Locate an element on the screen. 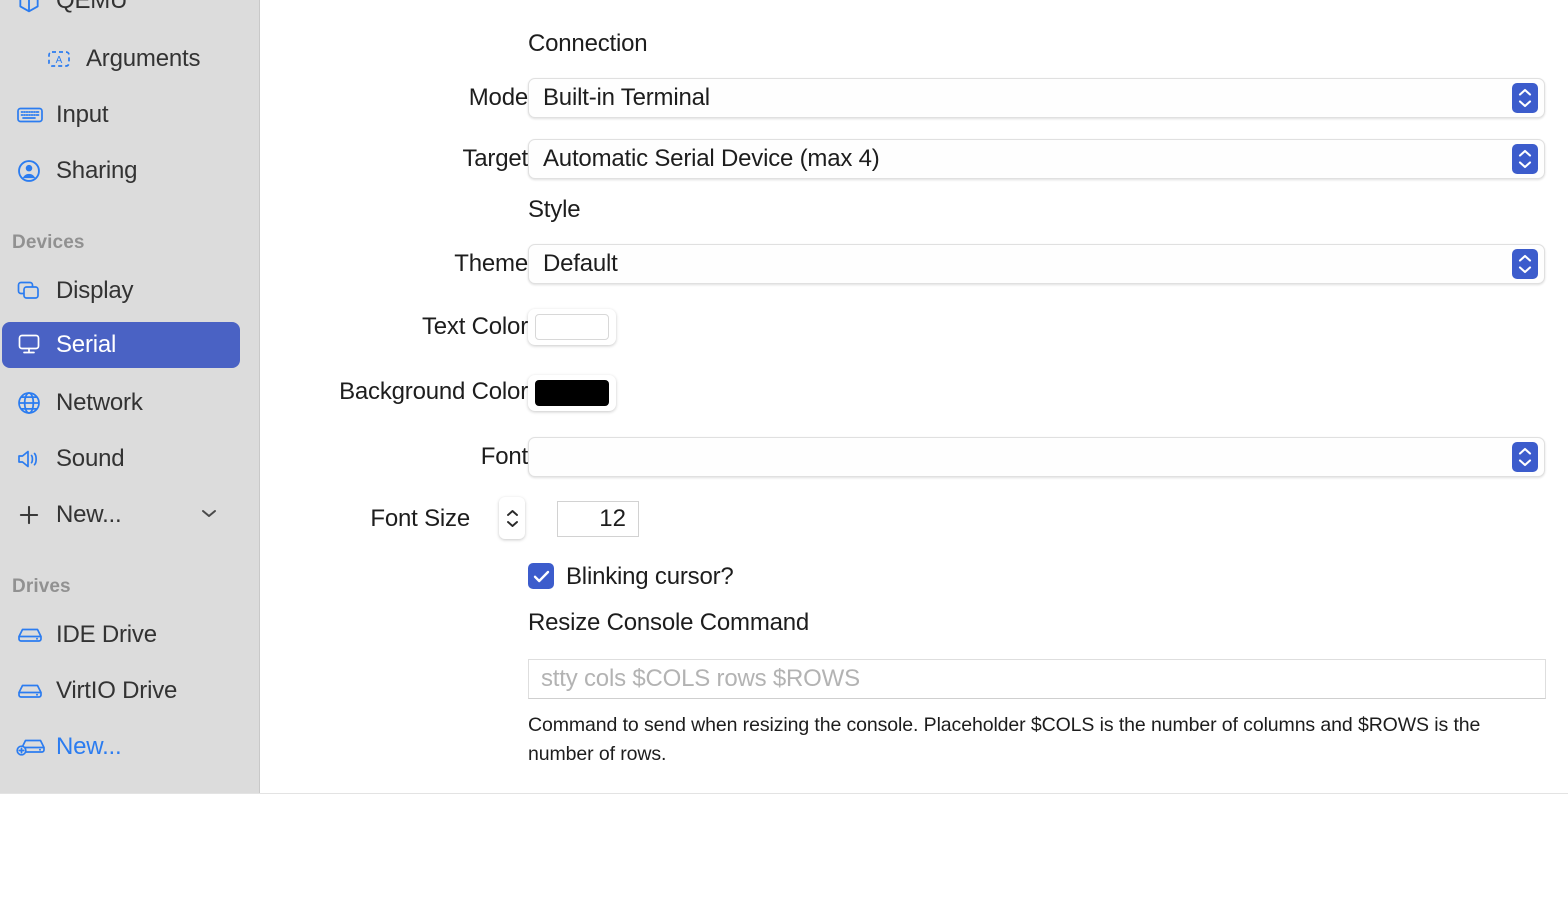 Image resolution: width=1568 pixels, height=902 pixels. cube-icon is located at coordinates (31, 7).